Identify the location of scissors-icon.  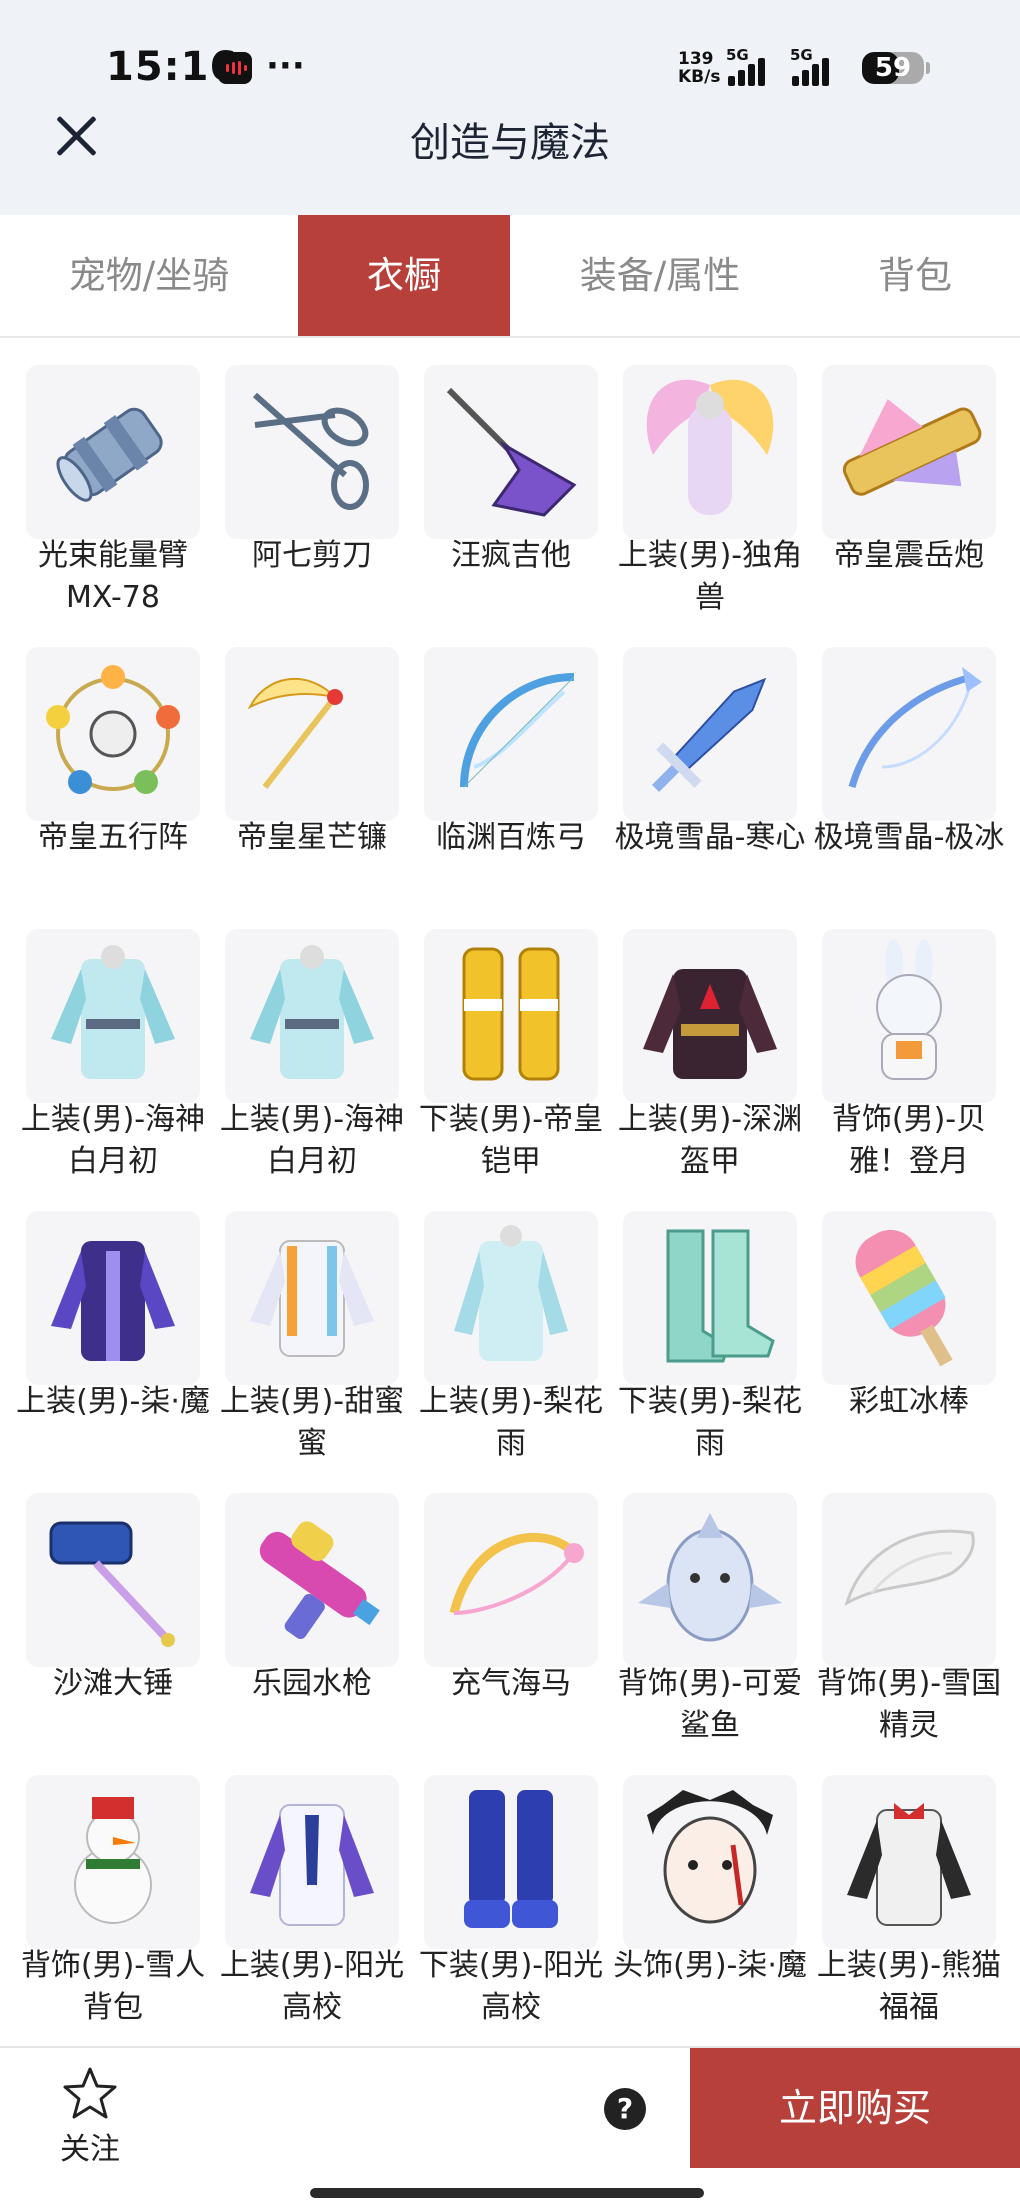
(312, 452).